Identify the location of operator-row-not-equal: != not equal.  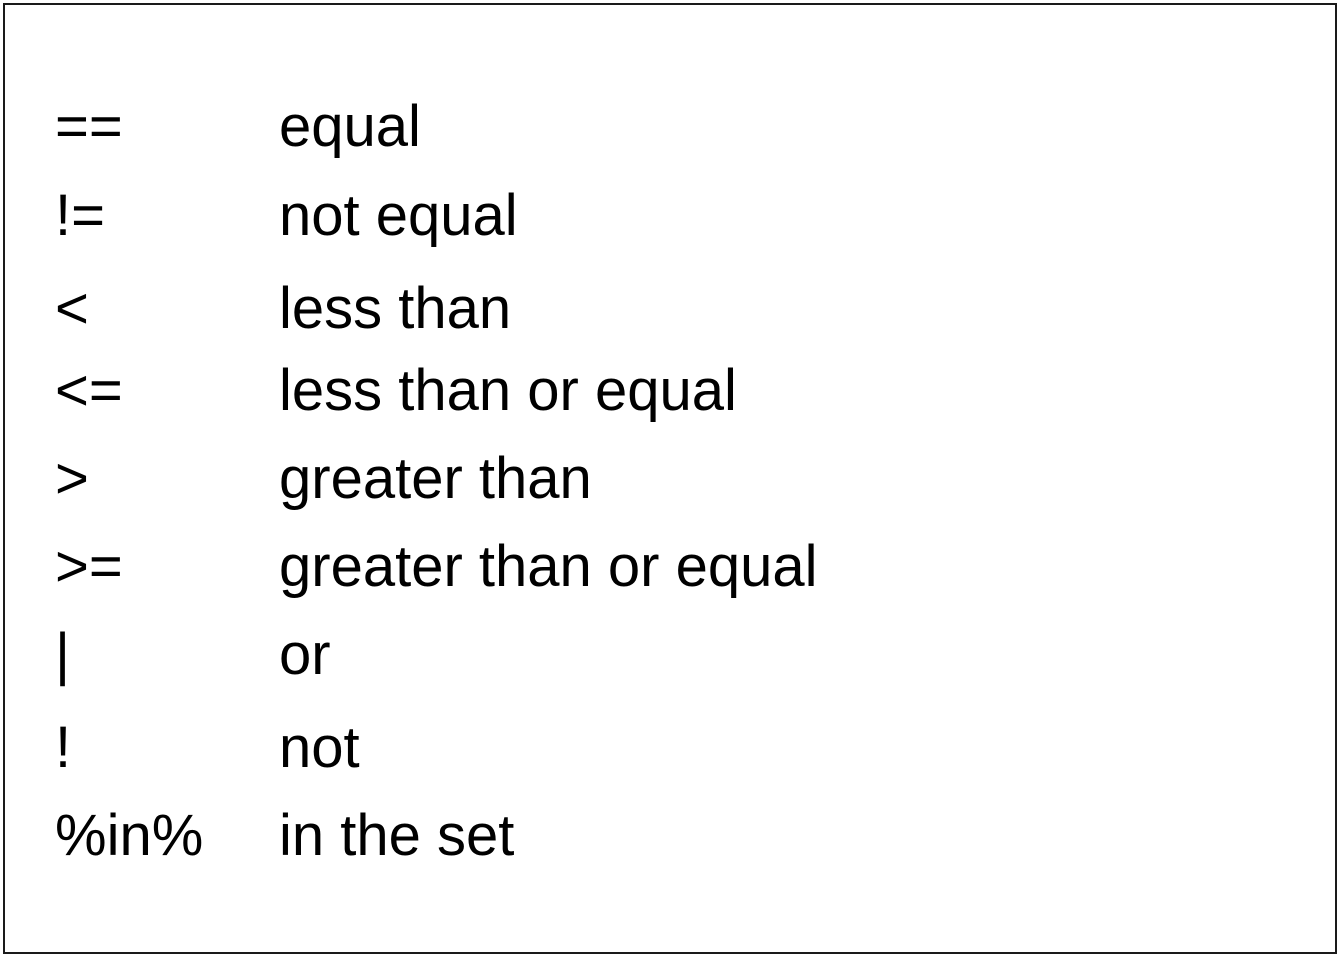
(605, 216).